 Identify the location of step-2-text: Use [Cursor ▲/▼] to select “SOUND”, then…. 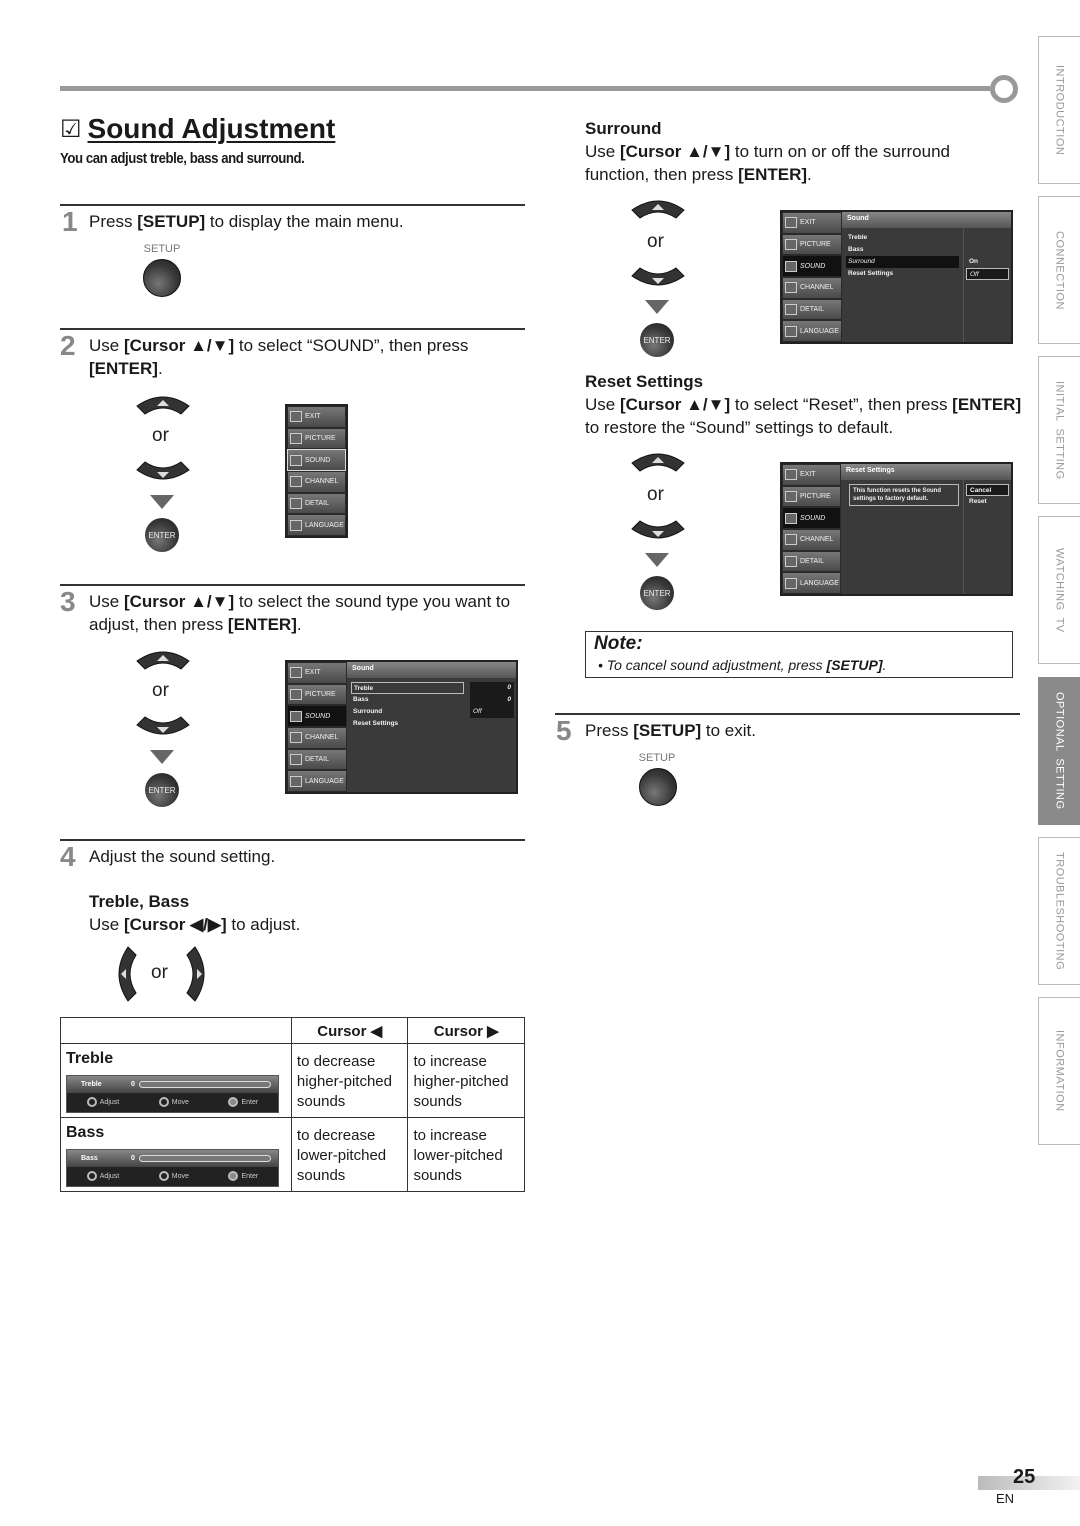
(279, 357).